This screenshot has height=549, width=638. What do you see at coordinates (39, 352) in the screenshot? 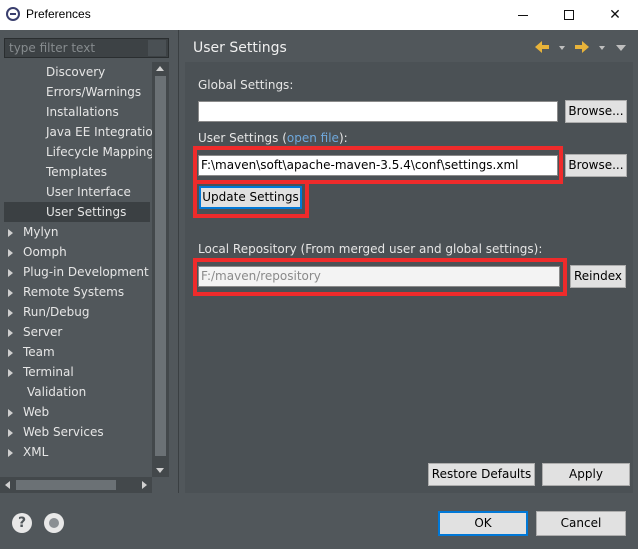
I see `tree-item-label: Team` at bounding box center [39, 352].